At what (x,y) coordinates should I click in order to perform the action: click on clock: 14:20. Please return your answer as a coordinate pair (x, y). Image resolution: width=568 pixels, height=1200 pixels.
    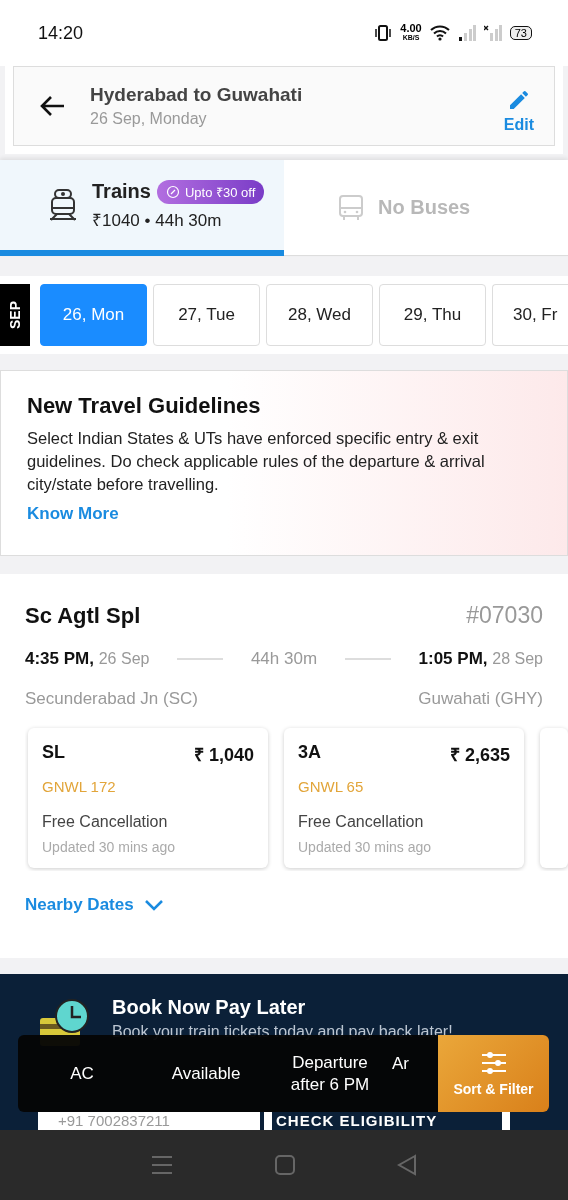
    Looking at the image, I should click on (61, 33).